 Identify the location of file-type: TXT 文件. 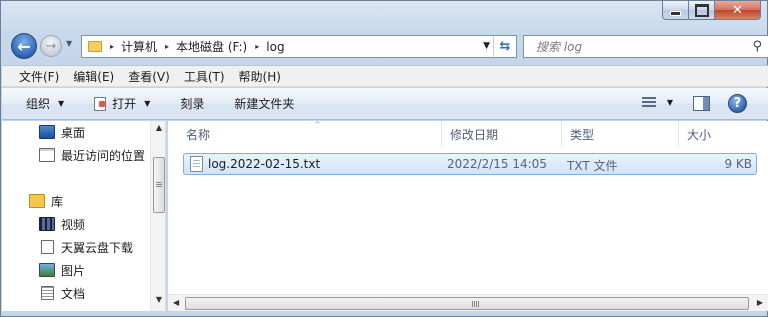
(592, 166).